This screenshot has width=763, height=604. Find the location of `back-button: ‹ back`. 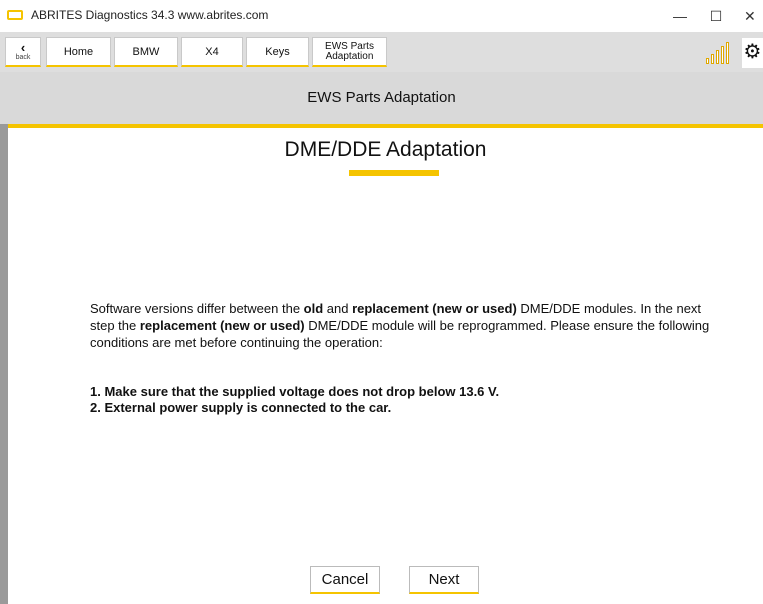

back-button: ‹ back is located at coordinates (23, 52).